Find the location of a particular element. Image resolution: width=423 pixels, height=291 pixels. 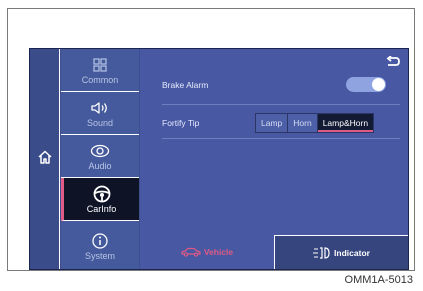

brake-alarm-toggle is located at coordinates (366, 84).